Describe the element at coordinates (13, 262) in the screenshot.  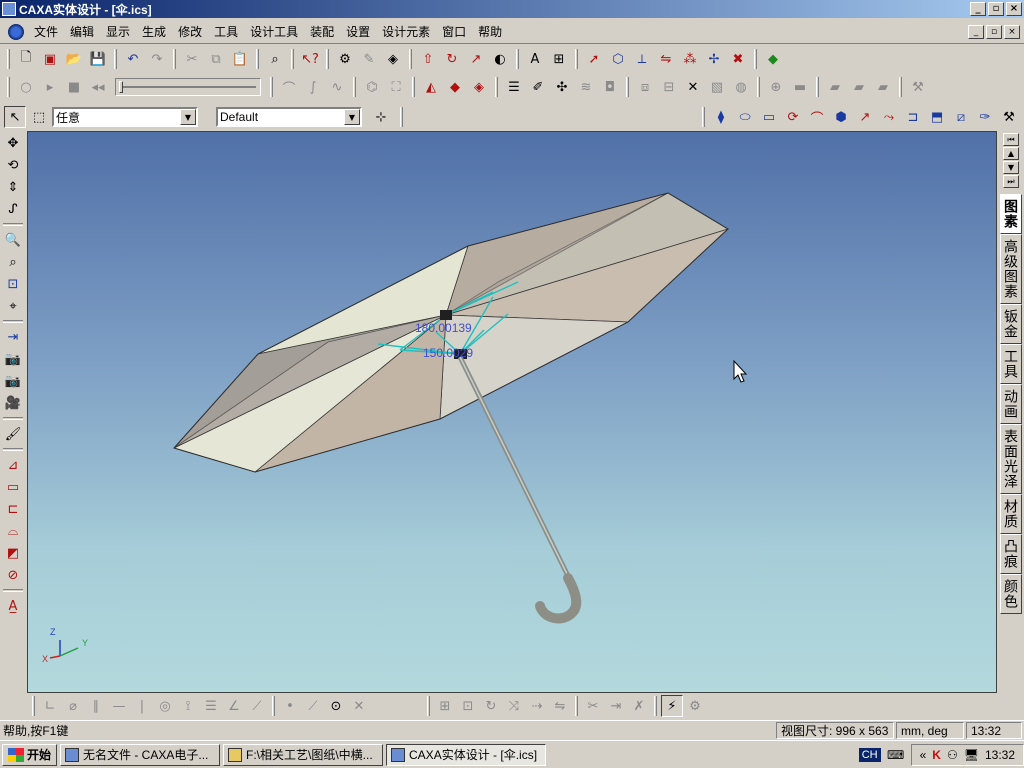
I see `zoom-window-icon: ⌕` at that location.